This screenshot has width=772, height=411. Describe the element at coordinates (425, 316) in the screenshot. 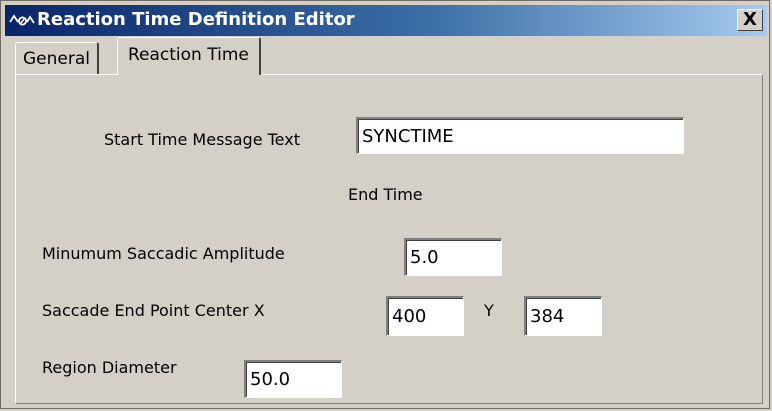

I see `end-point-x-input` at that location.